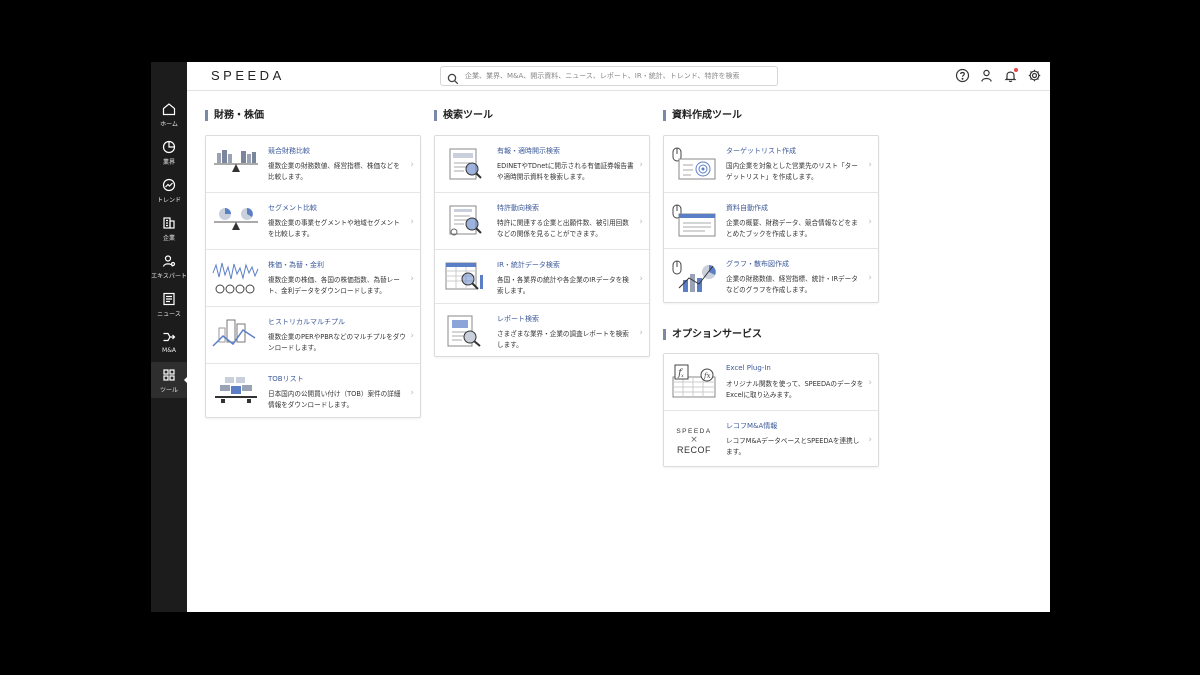 The width and height of the screenshot is (1200, 675). I want to click on tool-desc: EDINETやTDnetに開示される有価証券報告書や適時開示資料を検索します。, so click(565, 171).